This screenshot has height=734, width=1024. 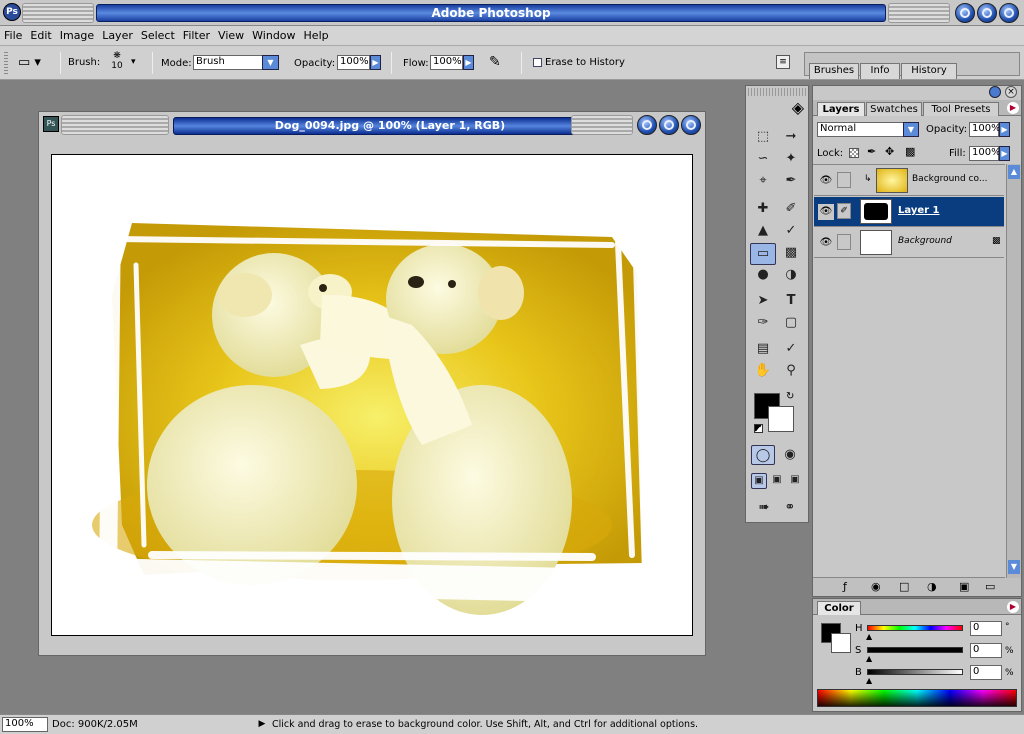 I want to click on layers-minimize-icon, so click(x=995, y=92).